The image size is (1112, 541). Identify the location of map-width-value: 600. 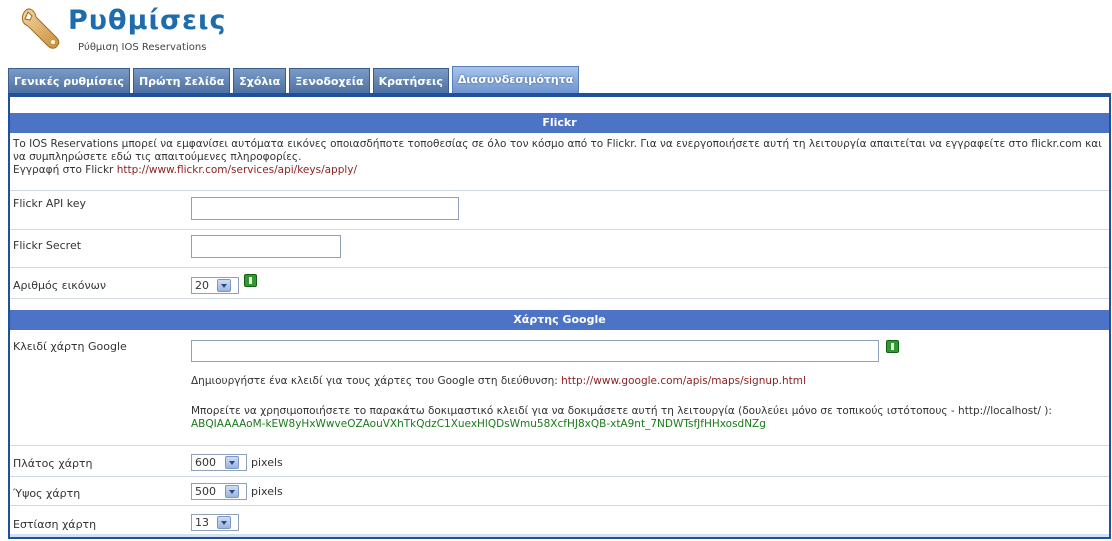
(205, 462).